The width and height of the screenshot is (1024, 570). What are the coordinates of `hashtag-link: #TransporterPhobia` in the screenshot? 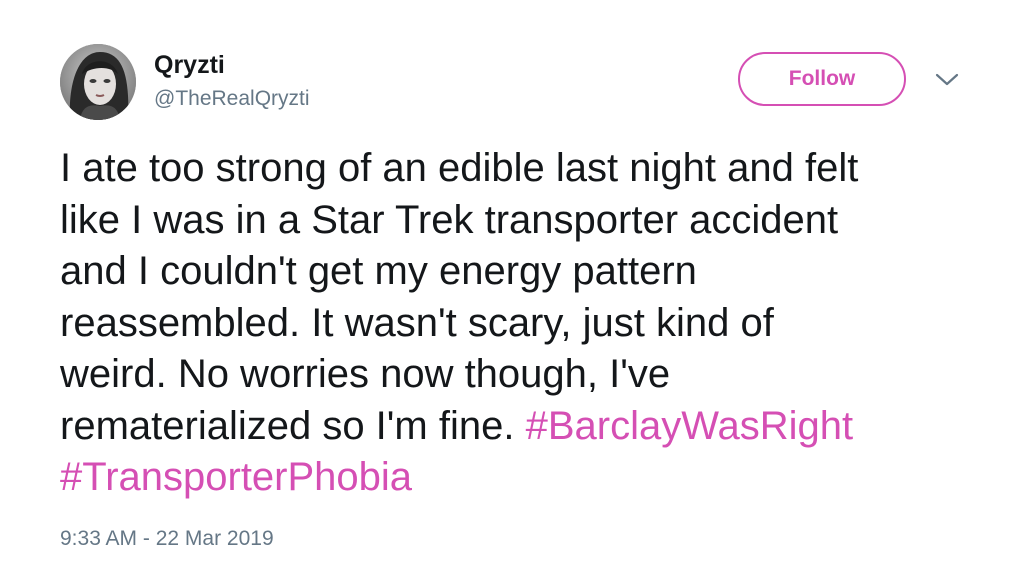 It's located at (236, 477).